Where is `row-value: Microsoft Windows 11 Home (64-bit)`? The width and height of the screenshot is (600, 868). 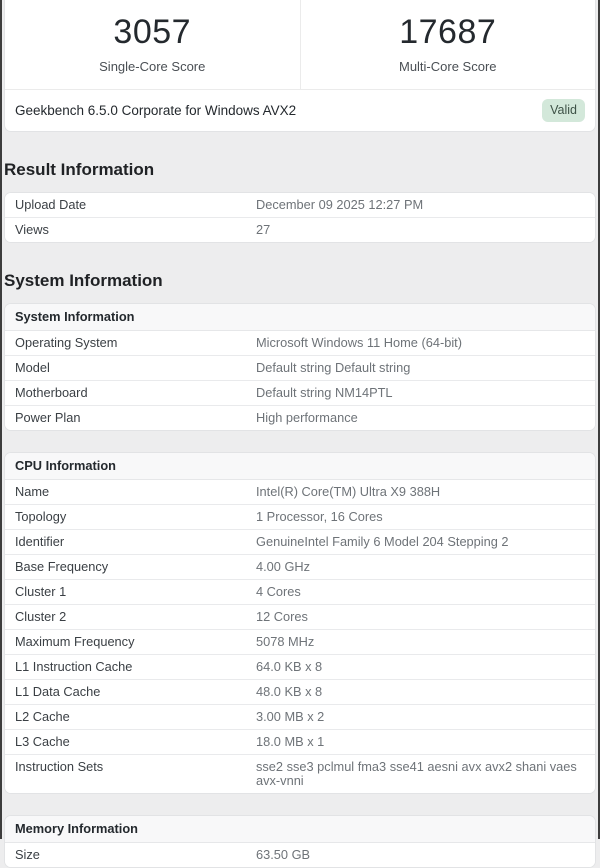 row-value: Microsoft Windows 11 Home (64-bit) is located at coordinates (359, 342).